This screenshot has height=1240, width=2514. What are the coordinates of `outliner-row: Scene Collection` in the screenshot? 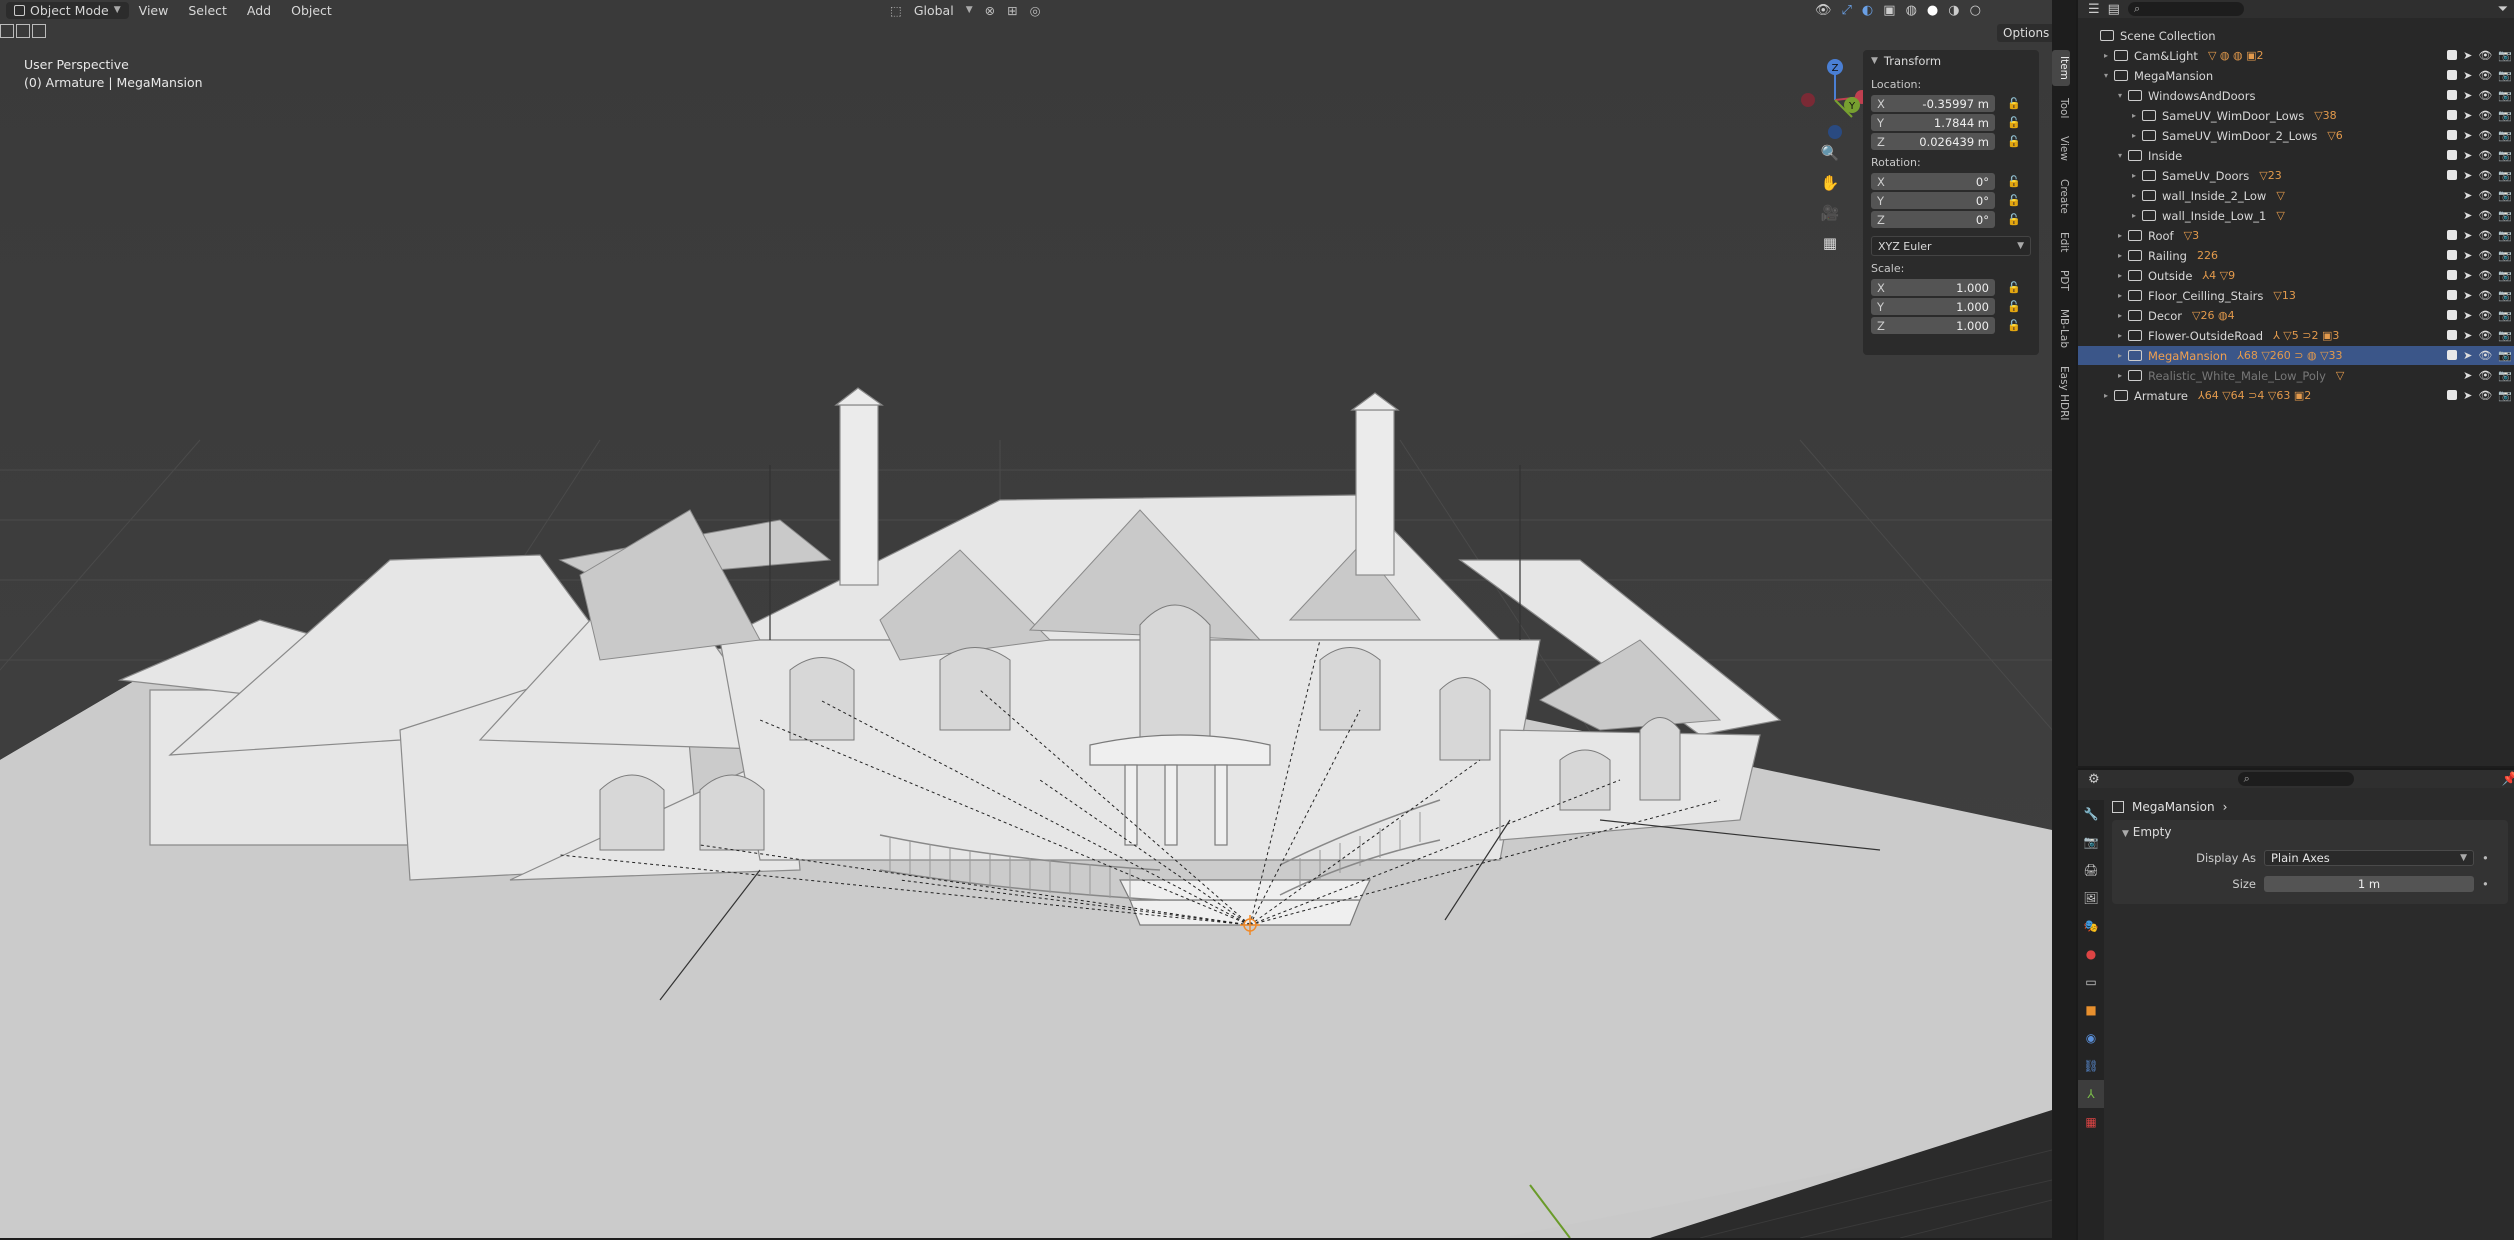 It's located at (2296, 35).